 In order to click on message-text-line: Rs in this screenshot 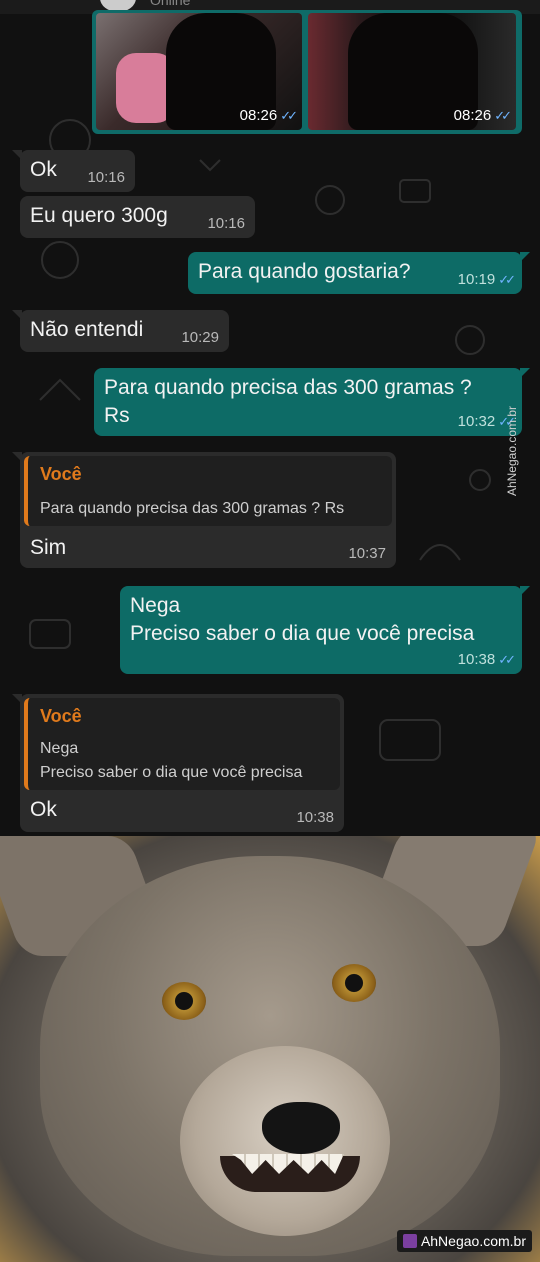, I will do `click(117, 415)`.